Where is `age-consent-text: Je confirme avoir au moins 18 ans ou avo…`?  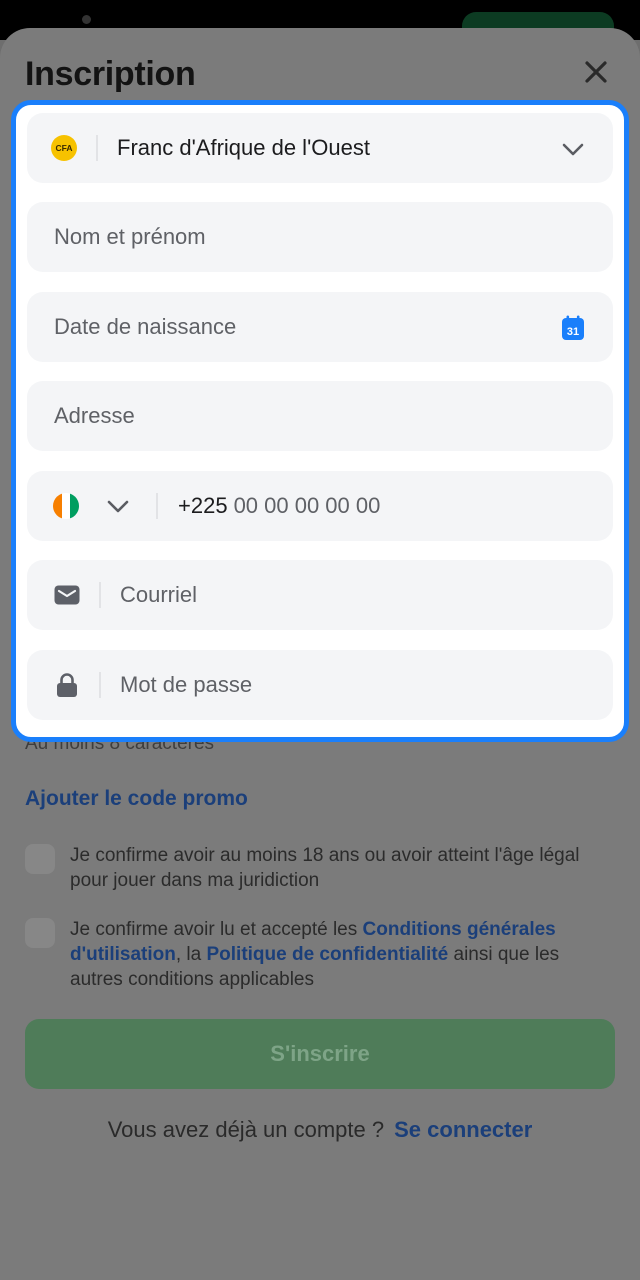
age-consent-text: Je confirme avoir au moins 18 ans ou avo… is located at coordinates (325, 868).